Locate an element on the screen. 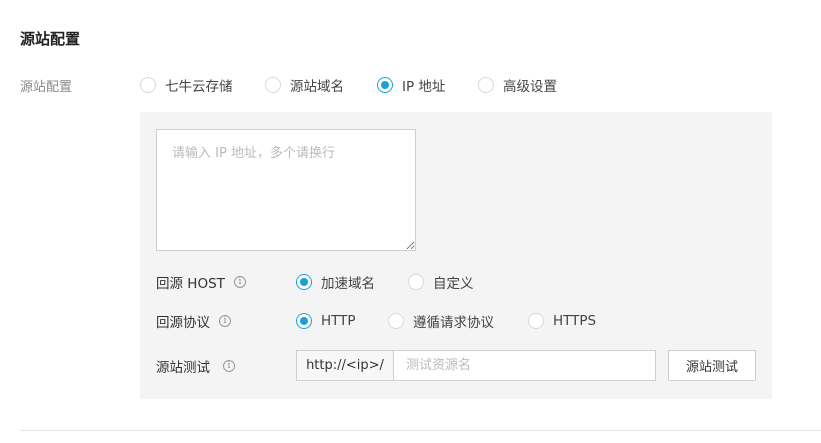  radio-accelerated-domain: 加速域名 is located at coordinates (335, 282).